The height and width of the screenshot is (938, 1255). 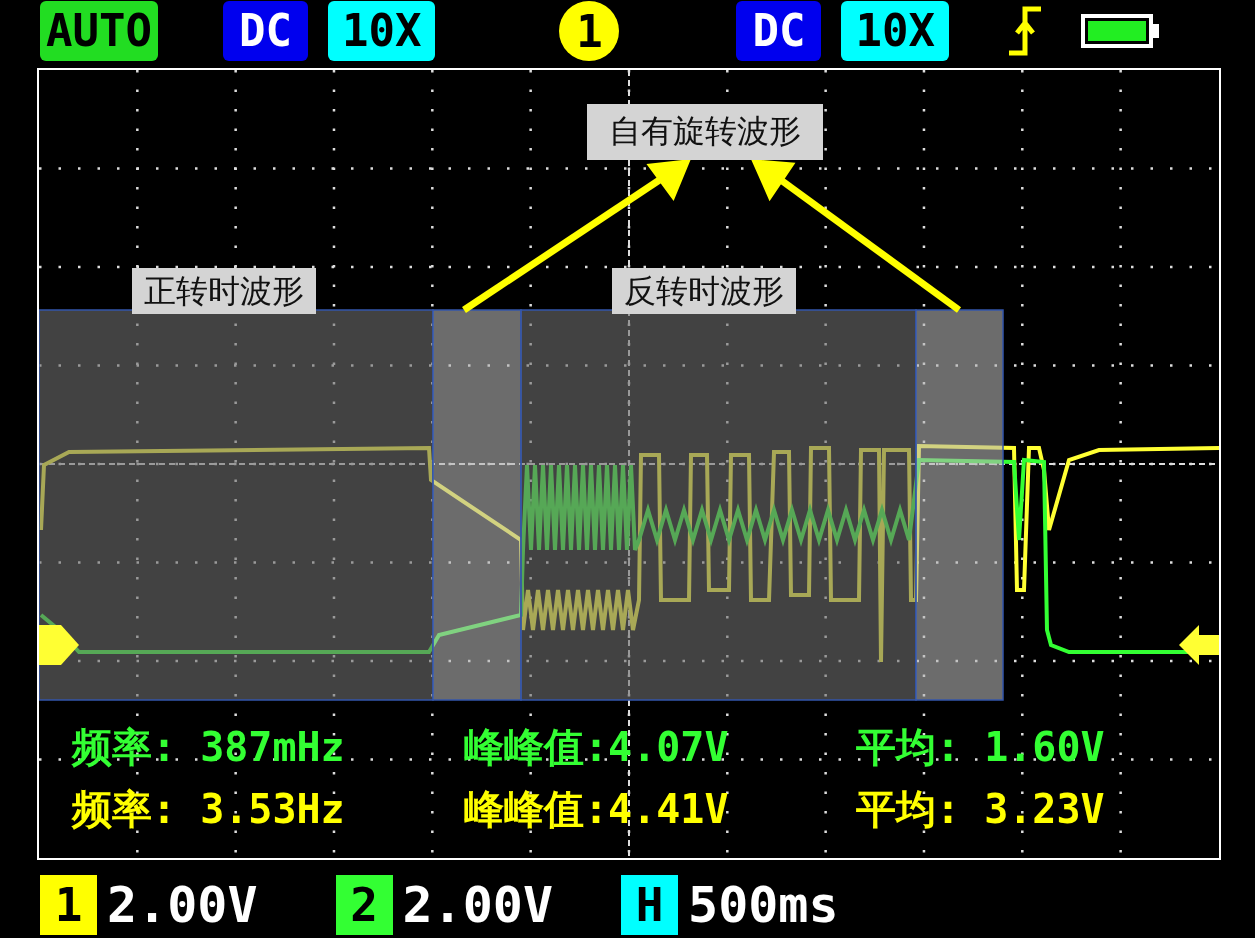 What do you see at coordinates (59, 645) in the screenshot?
I see `channel-marker-icon` at bounding box center [59, 645].